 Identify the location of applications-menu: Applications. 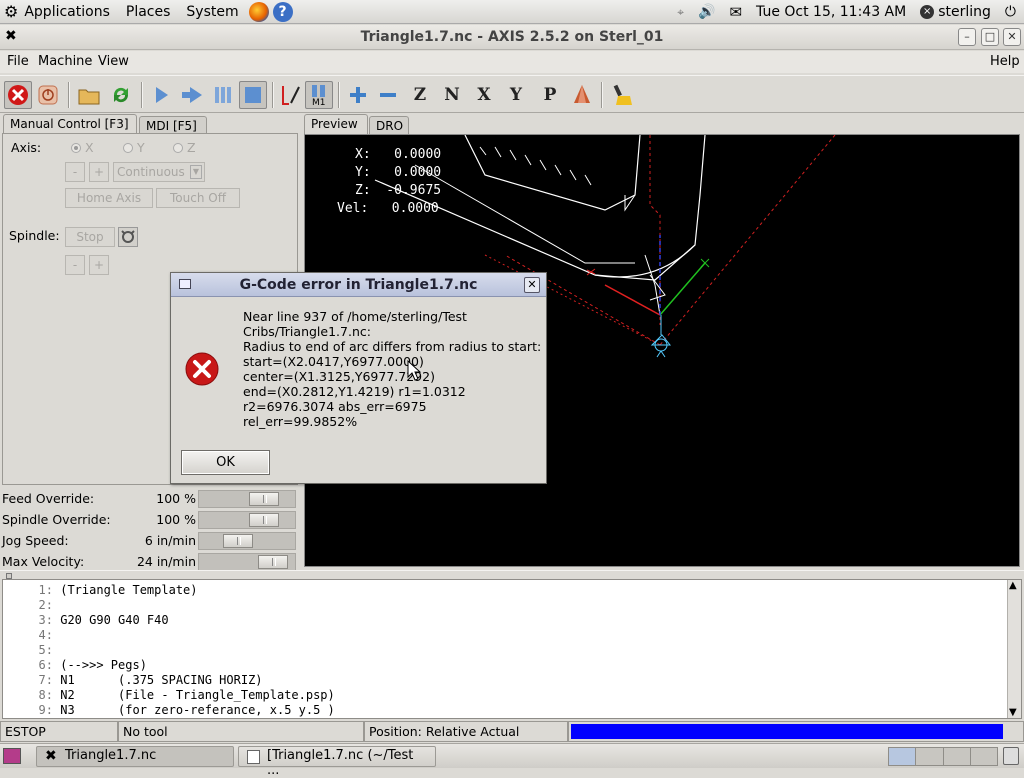
(67, 12).